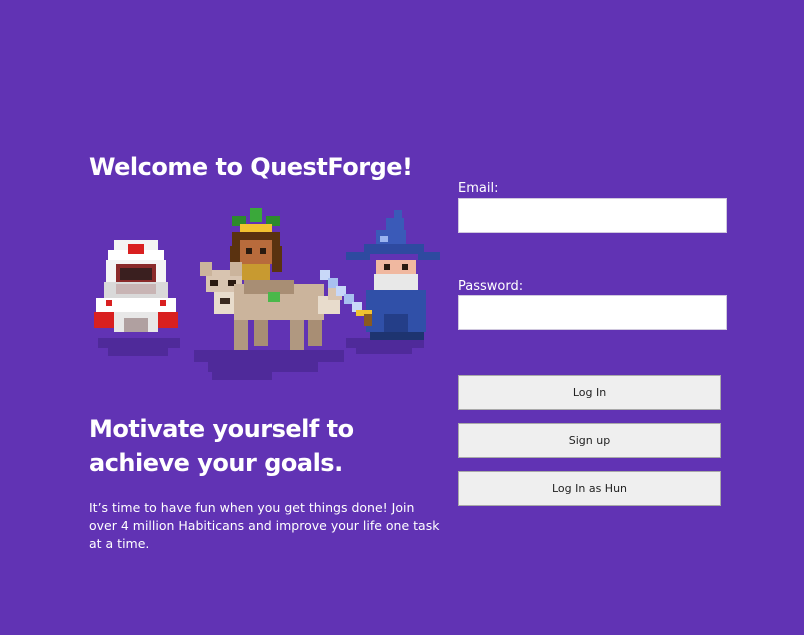 Image resolution: width=804 pixels, height=635 pixels. What do you see at coordinates (592, 312) in the screenshot?
I see `password-input` at bounding box center [592, 312].